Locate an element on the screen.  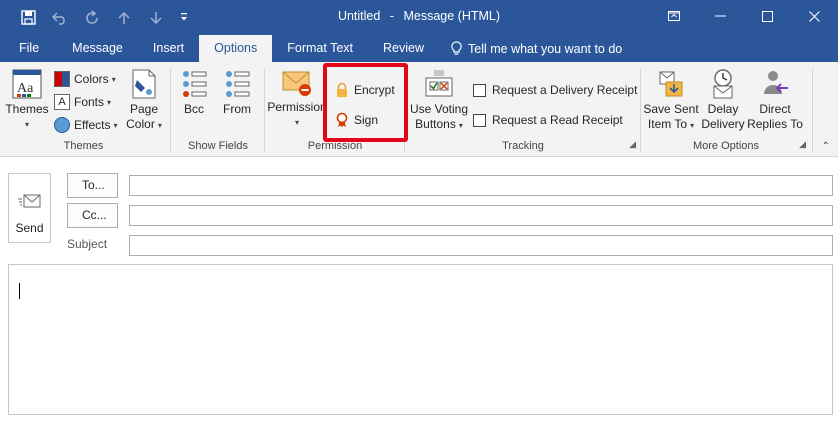
maximize-icon is located at coordinates (767, 16).